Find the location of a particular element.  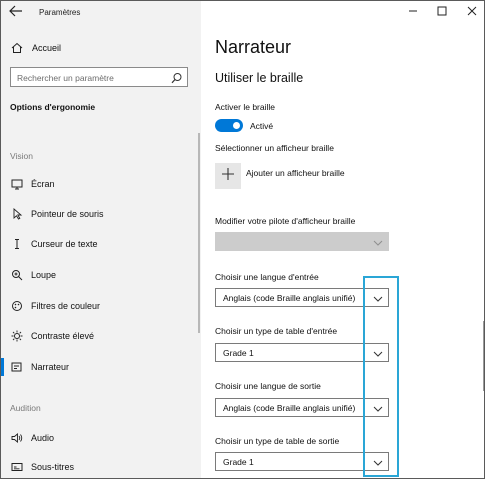

sidebar-item-home is located at coordinates (101, 48).